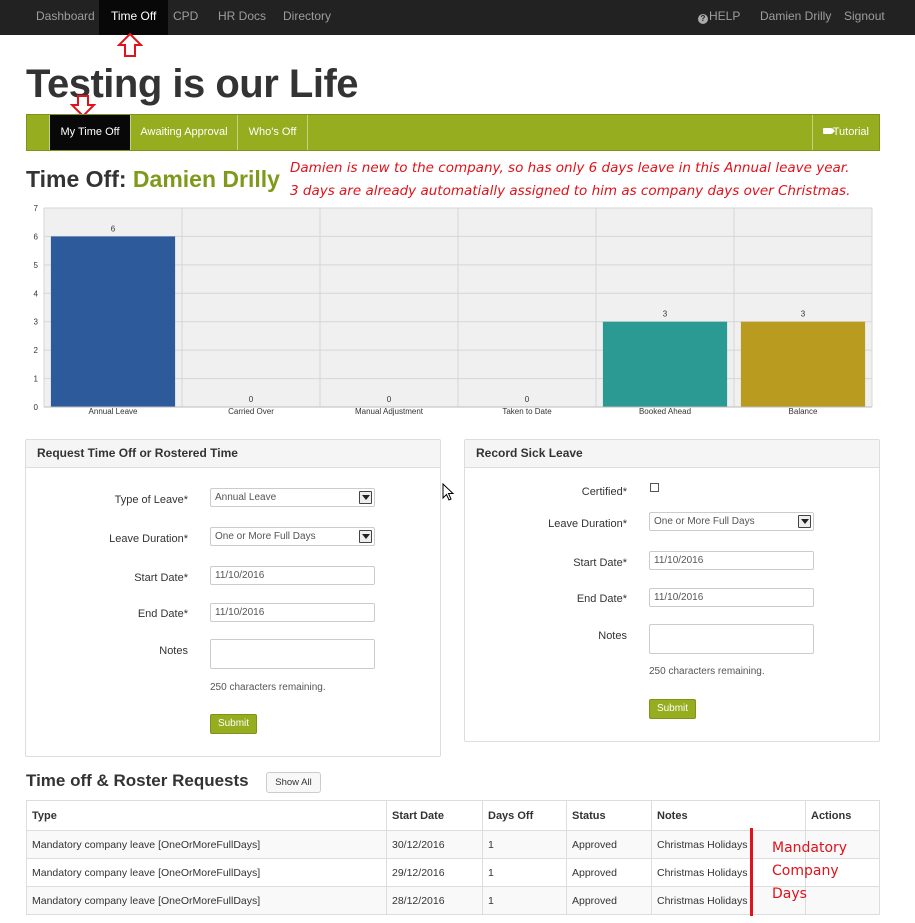 The image size is (915, 923). What do you see at coordinates (36, 208) in the screenshot?
I see `y-tick-label: 7` at bounding box center [36, 208].